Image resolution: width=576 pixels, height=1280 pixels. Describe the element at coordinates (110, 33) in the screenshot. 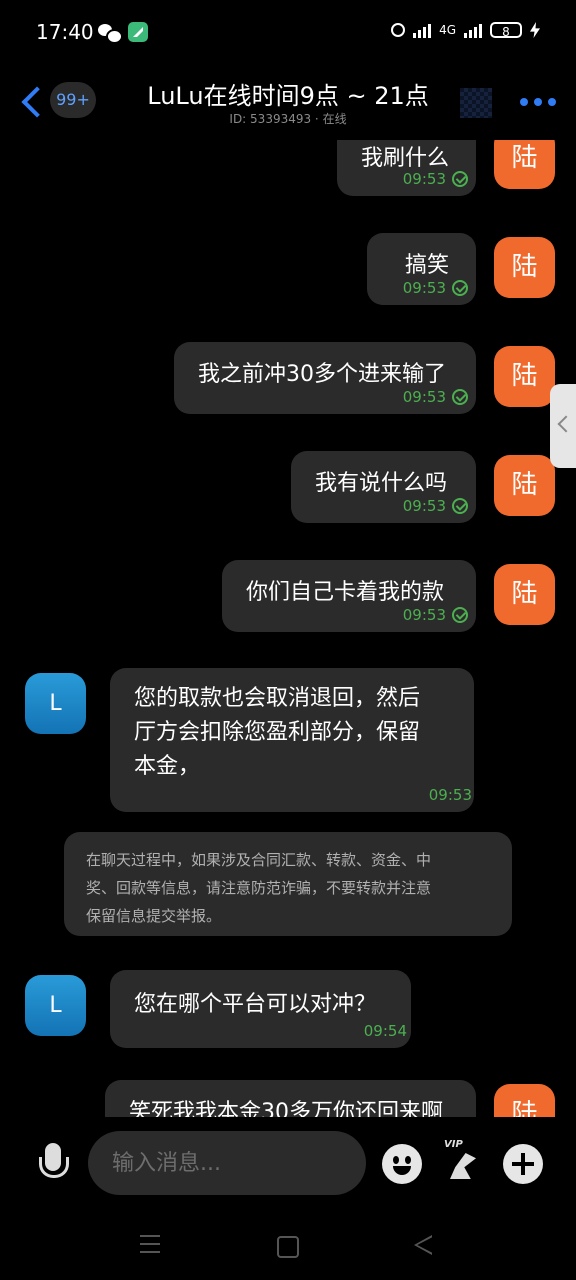

I see `wechat-icon` at that location.